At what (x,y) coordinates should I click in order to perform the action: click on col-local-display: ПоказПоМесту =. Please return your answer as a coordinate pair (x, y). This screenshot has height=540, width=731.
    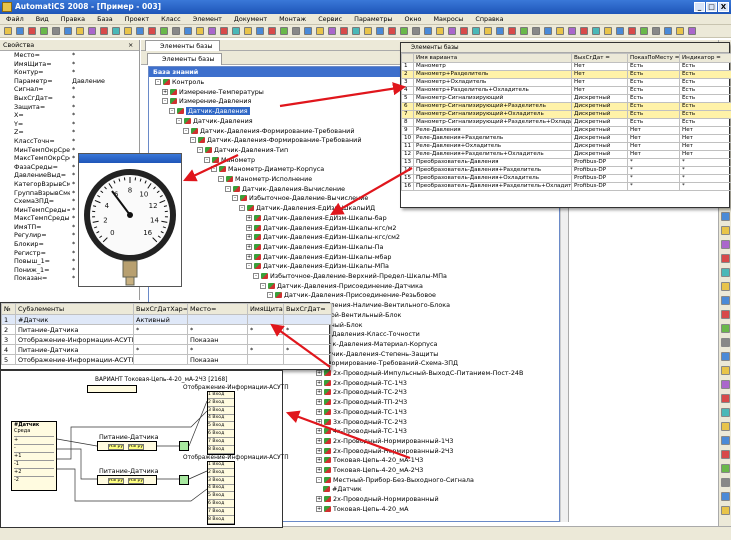
    Looking at the image, I should click on (653, 58).